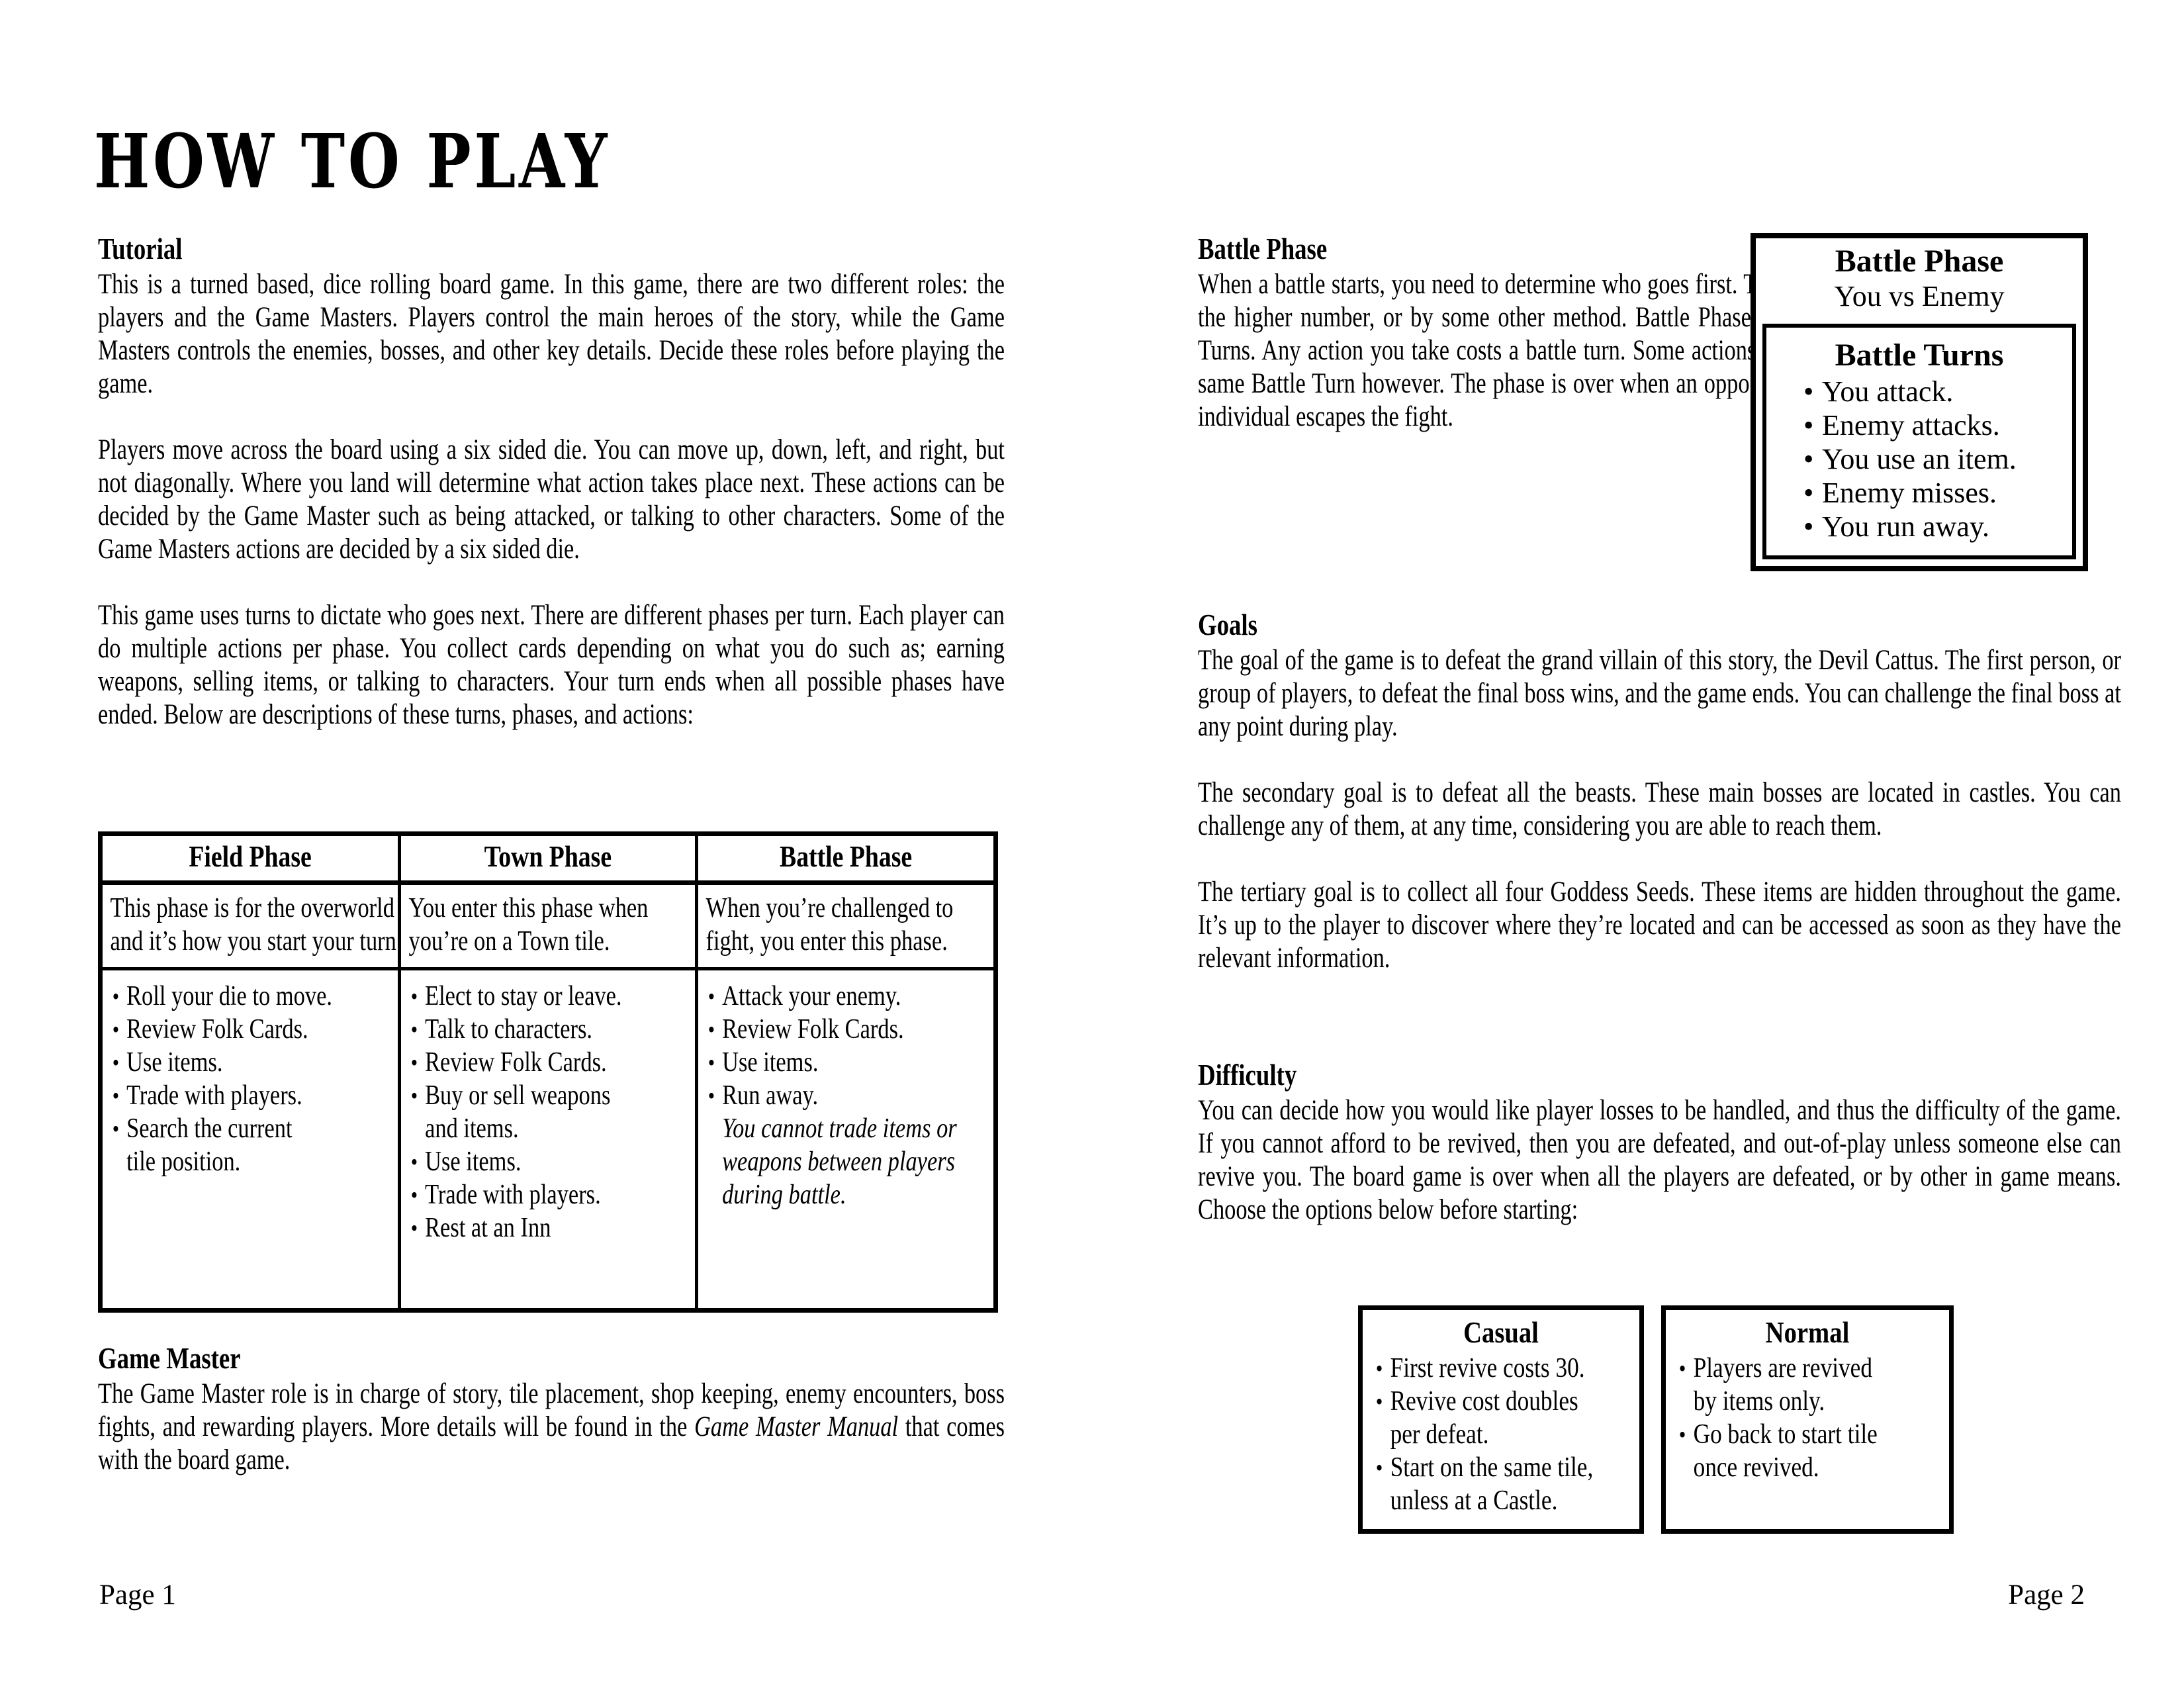 The image size is (2184, 1688). What do you see at coordinates (1474, 1501) in the screenshot?
I see `list-item-continuation: unless at a Castle.` at bounding box center [1474, 1501].